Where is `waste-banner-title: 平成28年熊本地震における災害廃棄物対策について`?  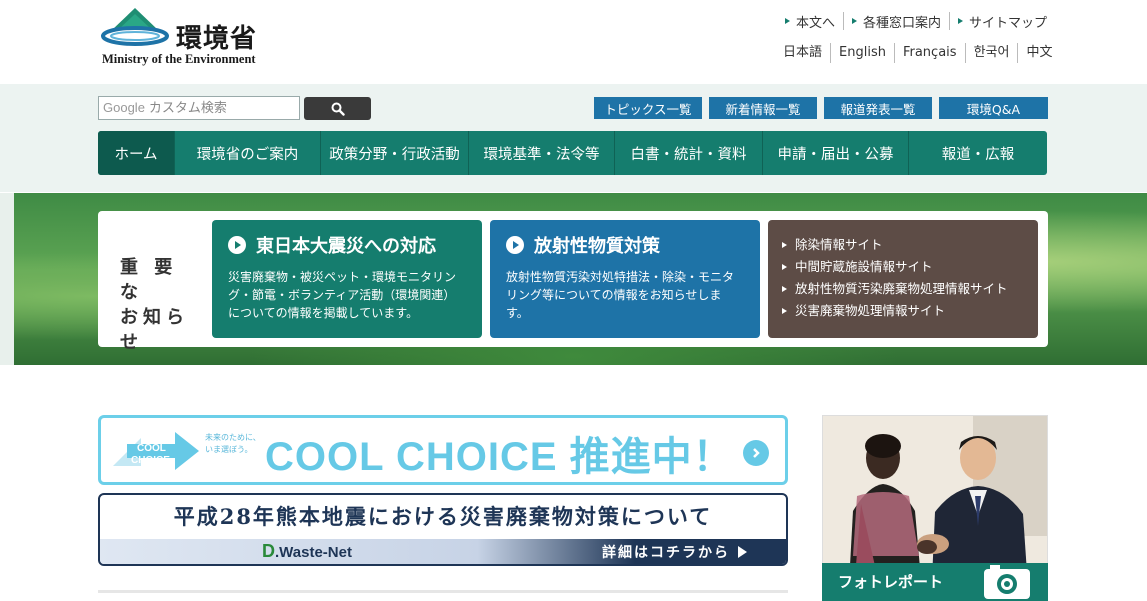 waste-banner-title: 平成28年熊本地震における災害廃棄物対策について is located at coordinates (443, 516).